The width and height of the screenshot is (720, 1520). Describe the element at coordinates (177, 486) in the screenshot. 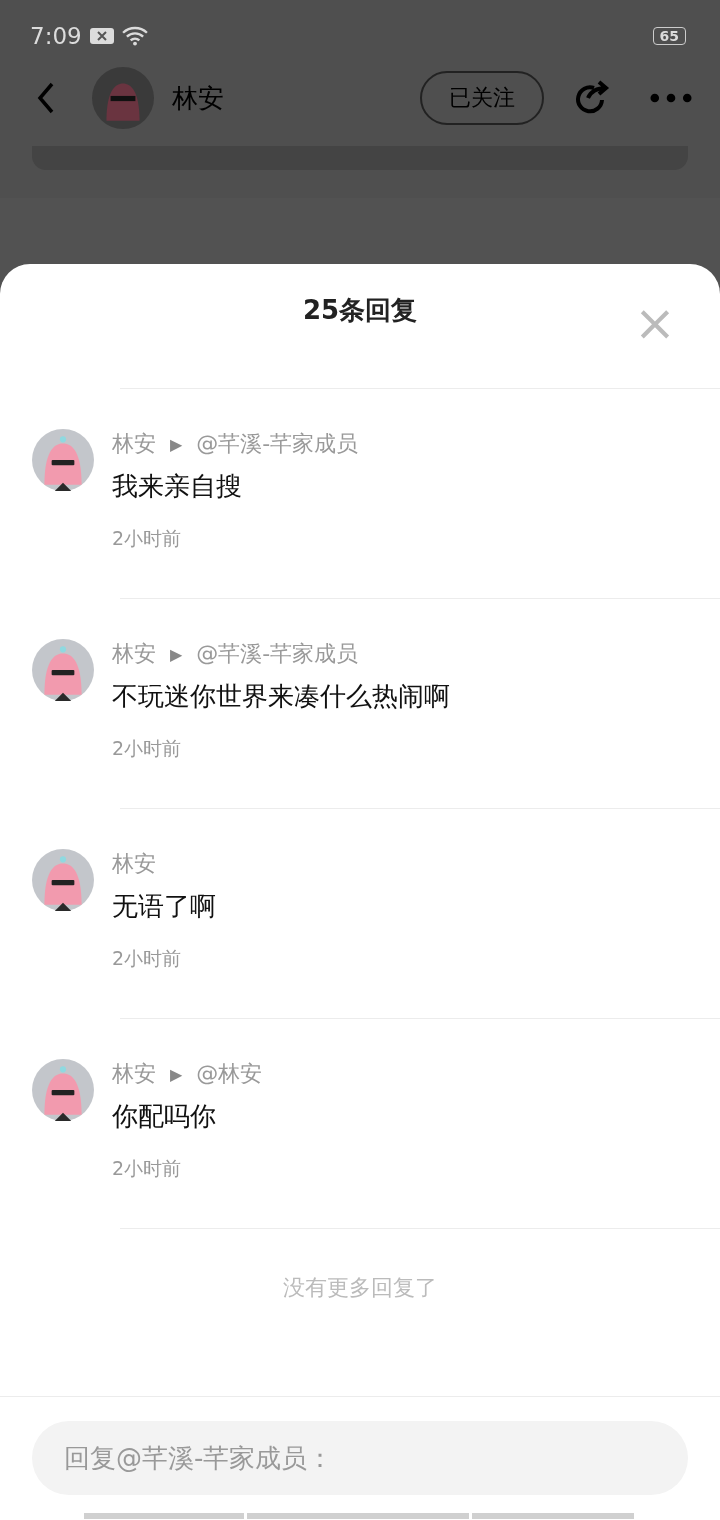

I see `reply-text: 我来亲自搜` at that location.